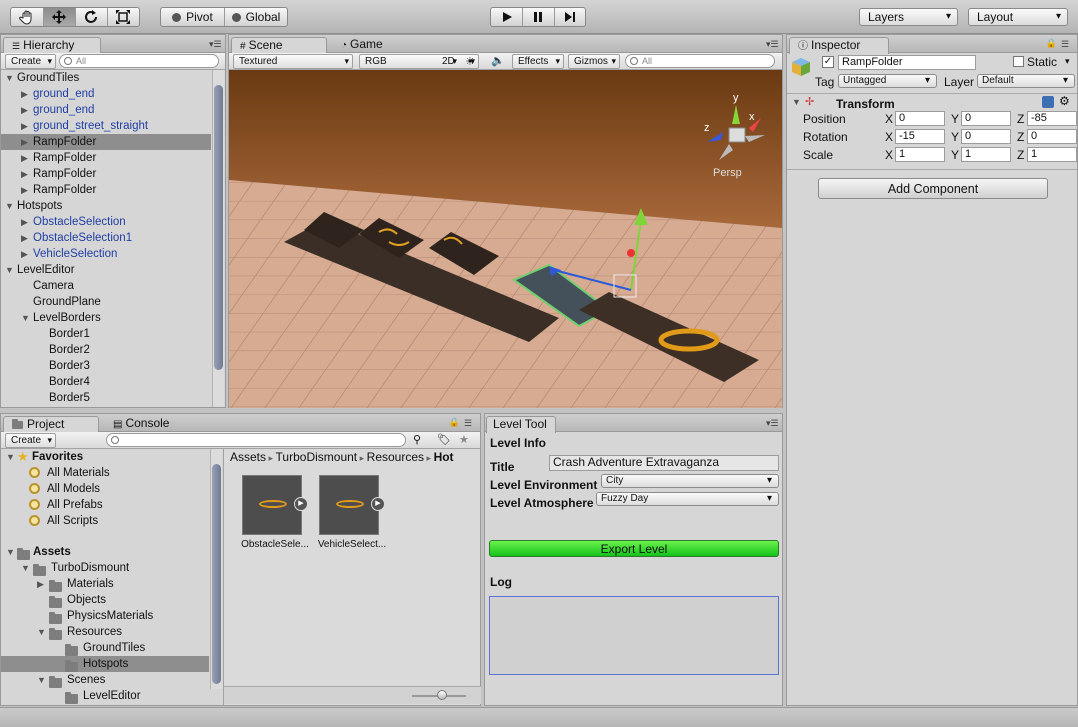 The image size is (1078, 727). Describe the element at coordinates (31, 61) in the screenshot. I see `hierarchy-create-dropdown: Create` at that location.